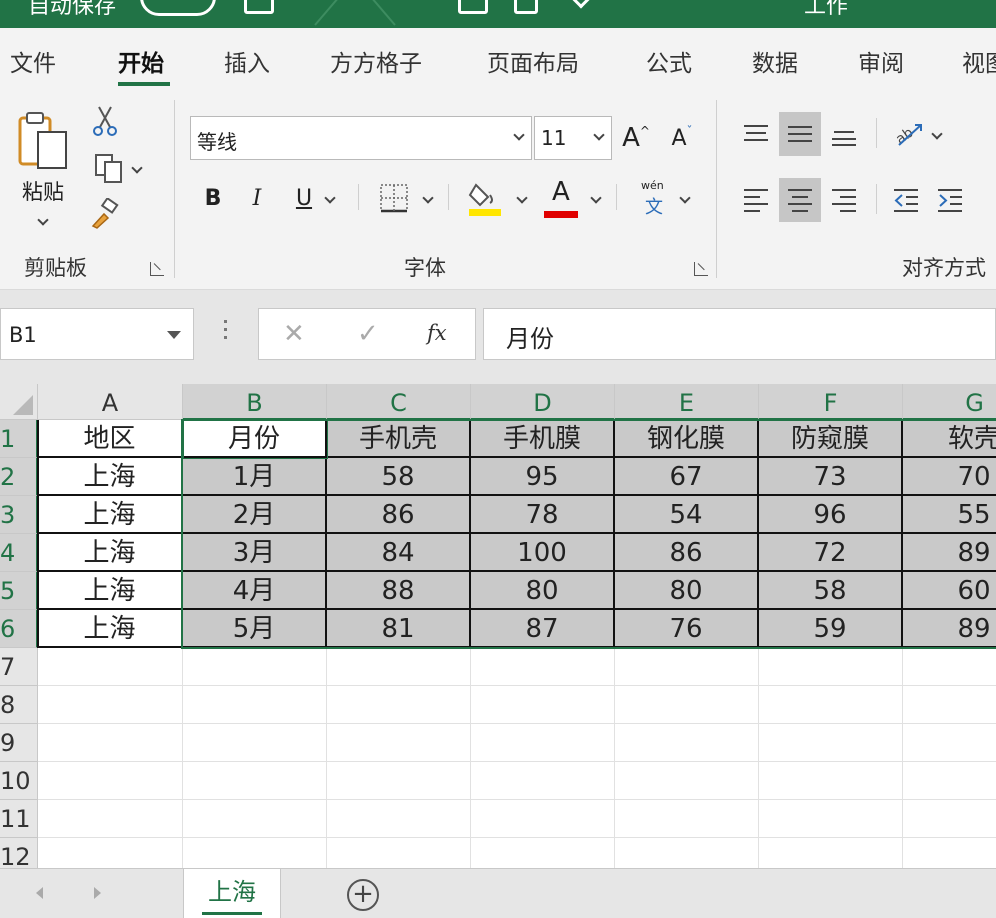 The height and width of the screenshot is (918, 996). What do you see at coordinates (949, 743) in the screenshot?
I see `cell-g9` at bounding box center [949, 743].